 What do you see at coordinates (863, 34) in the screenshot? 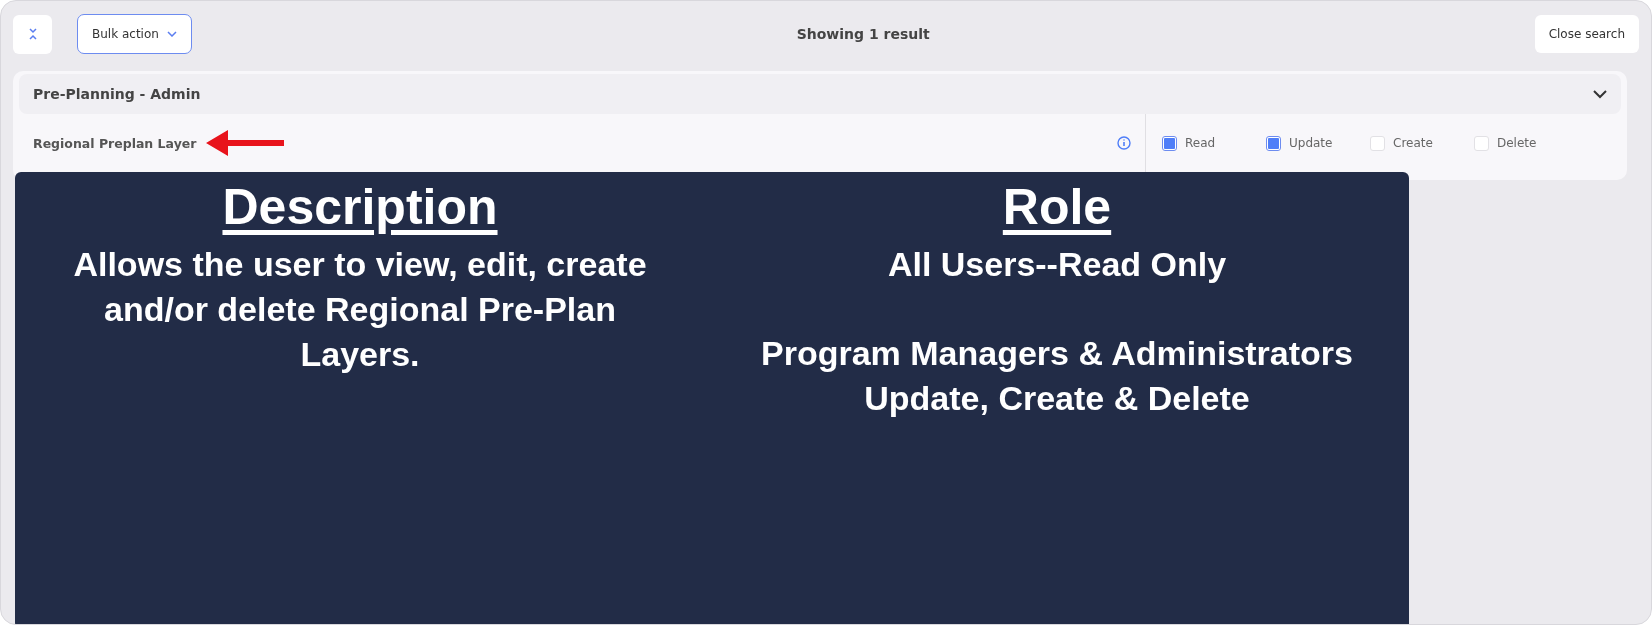
I see `result-count: Showing 1 result` at bounding box center [863, 34].